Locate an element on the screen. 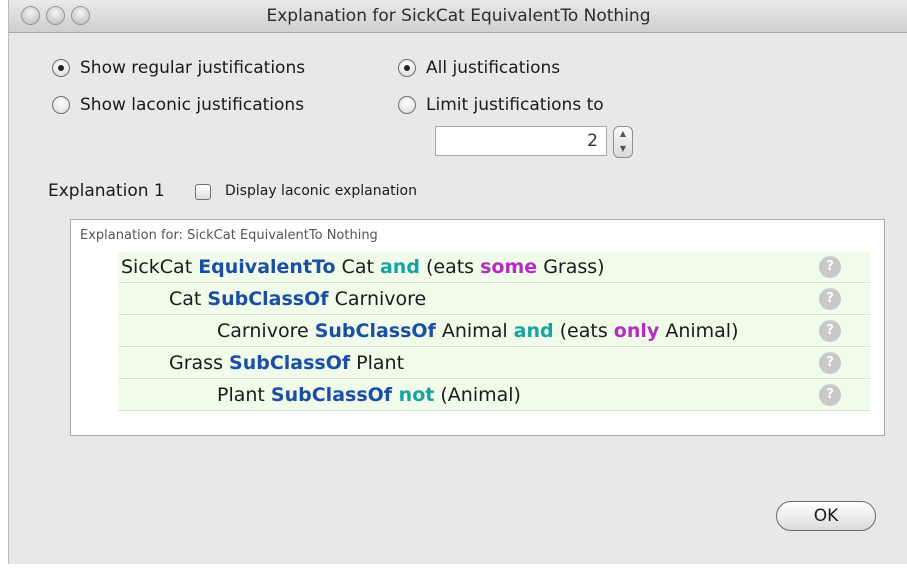 This screenshot has height=568, width=907. axiom-keyword: some is located at coordinates (509, 267).